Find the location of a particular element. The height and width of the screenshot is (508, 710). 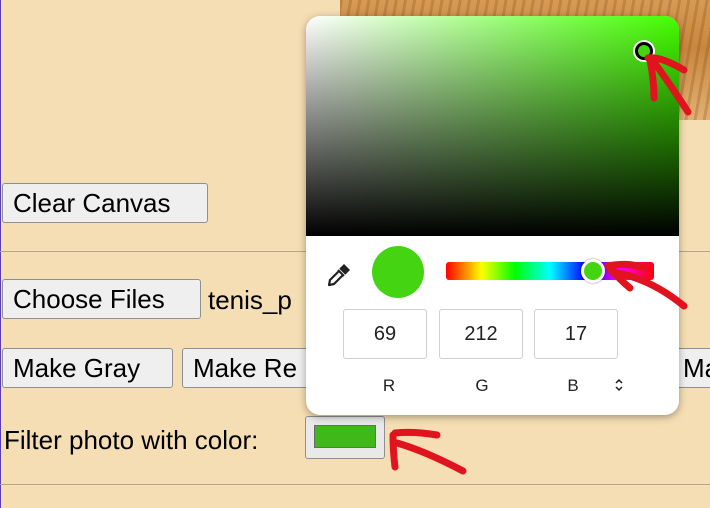

eyedropper-icon is located at coordinates (339, 275).